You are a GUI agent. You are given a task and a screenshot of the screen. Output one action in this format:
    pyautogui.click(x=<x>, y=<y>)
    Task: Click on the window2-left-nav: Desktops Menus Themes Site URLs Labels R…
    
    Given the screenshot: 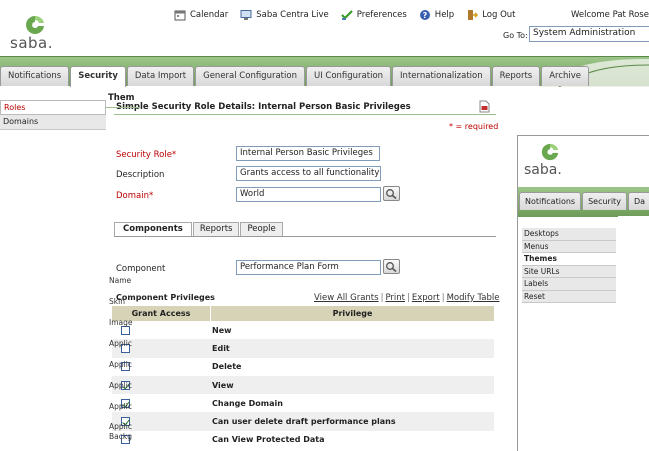 What is the action you would take?
    pyautogui.click(x=569, y=265)
    